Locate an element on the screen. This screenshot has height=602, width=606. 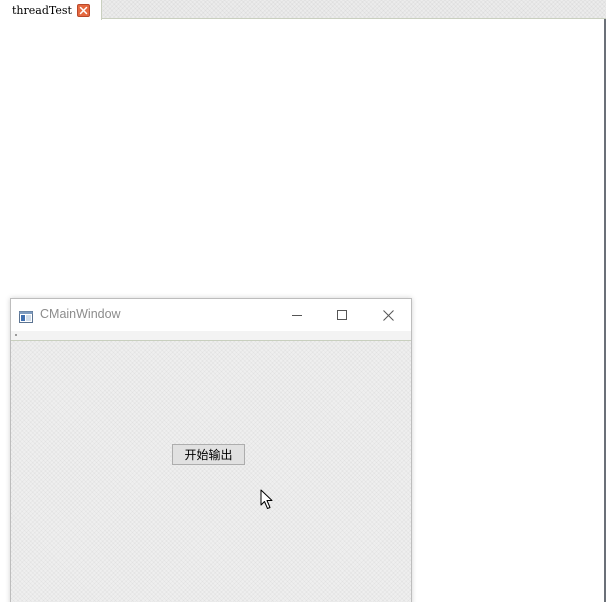
start-output-button: 开始输出 is located at coordinates (208, 454).